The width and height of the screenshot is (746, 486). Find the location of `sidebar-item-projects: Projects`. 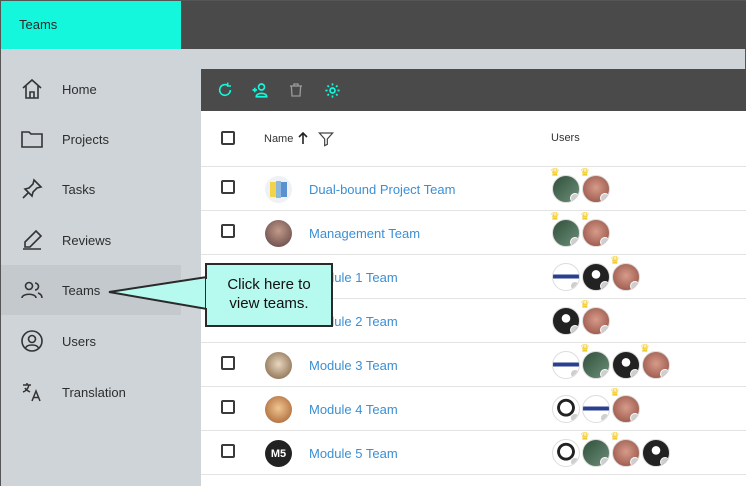

sidebar-item-projects: Projects is located at coordinates (91, 139).